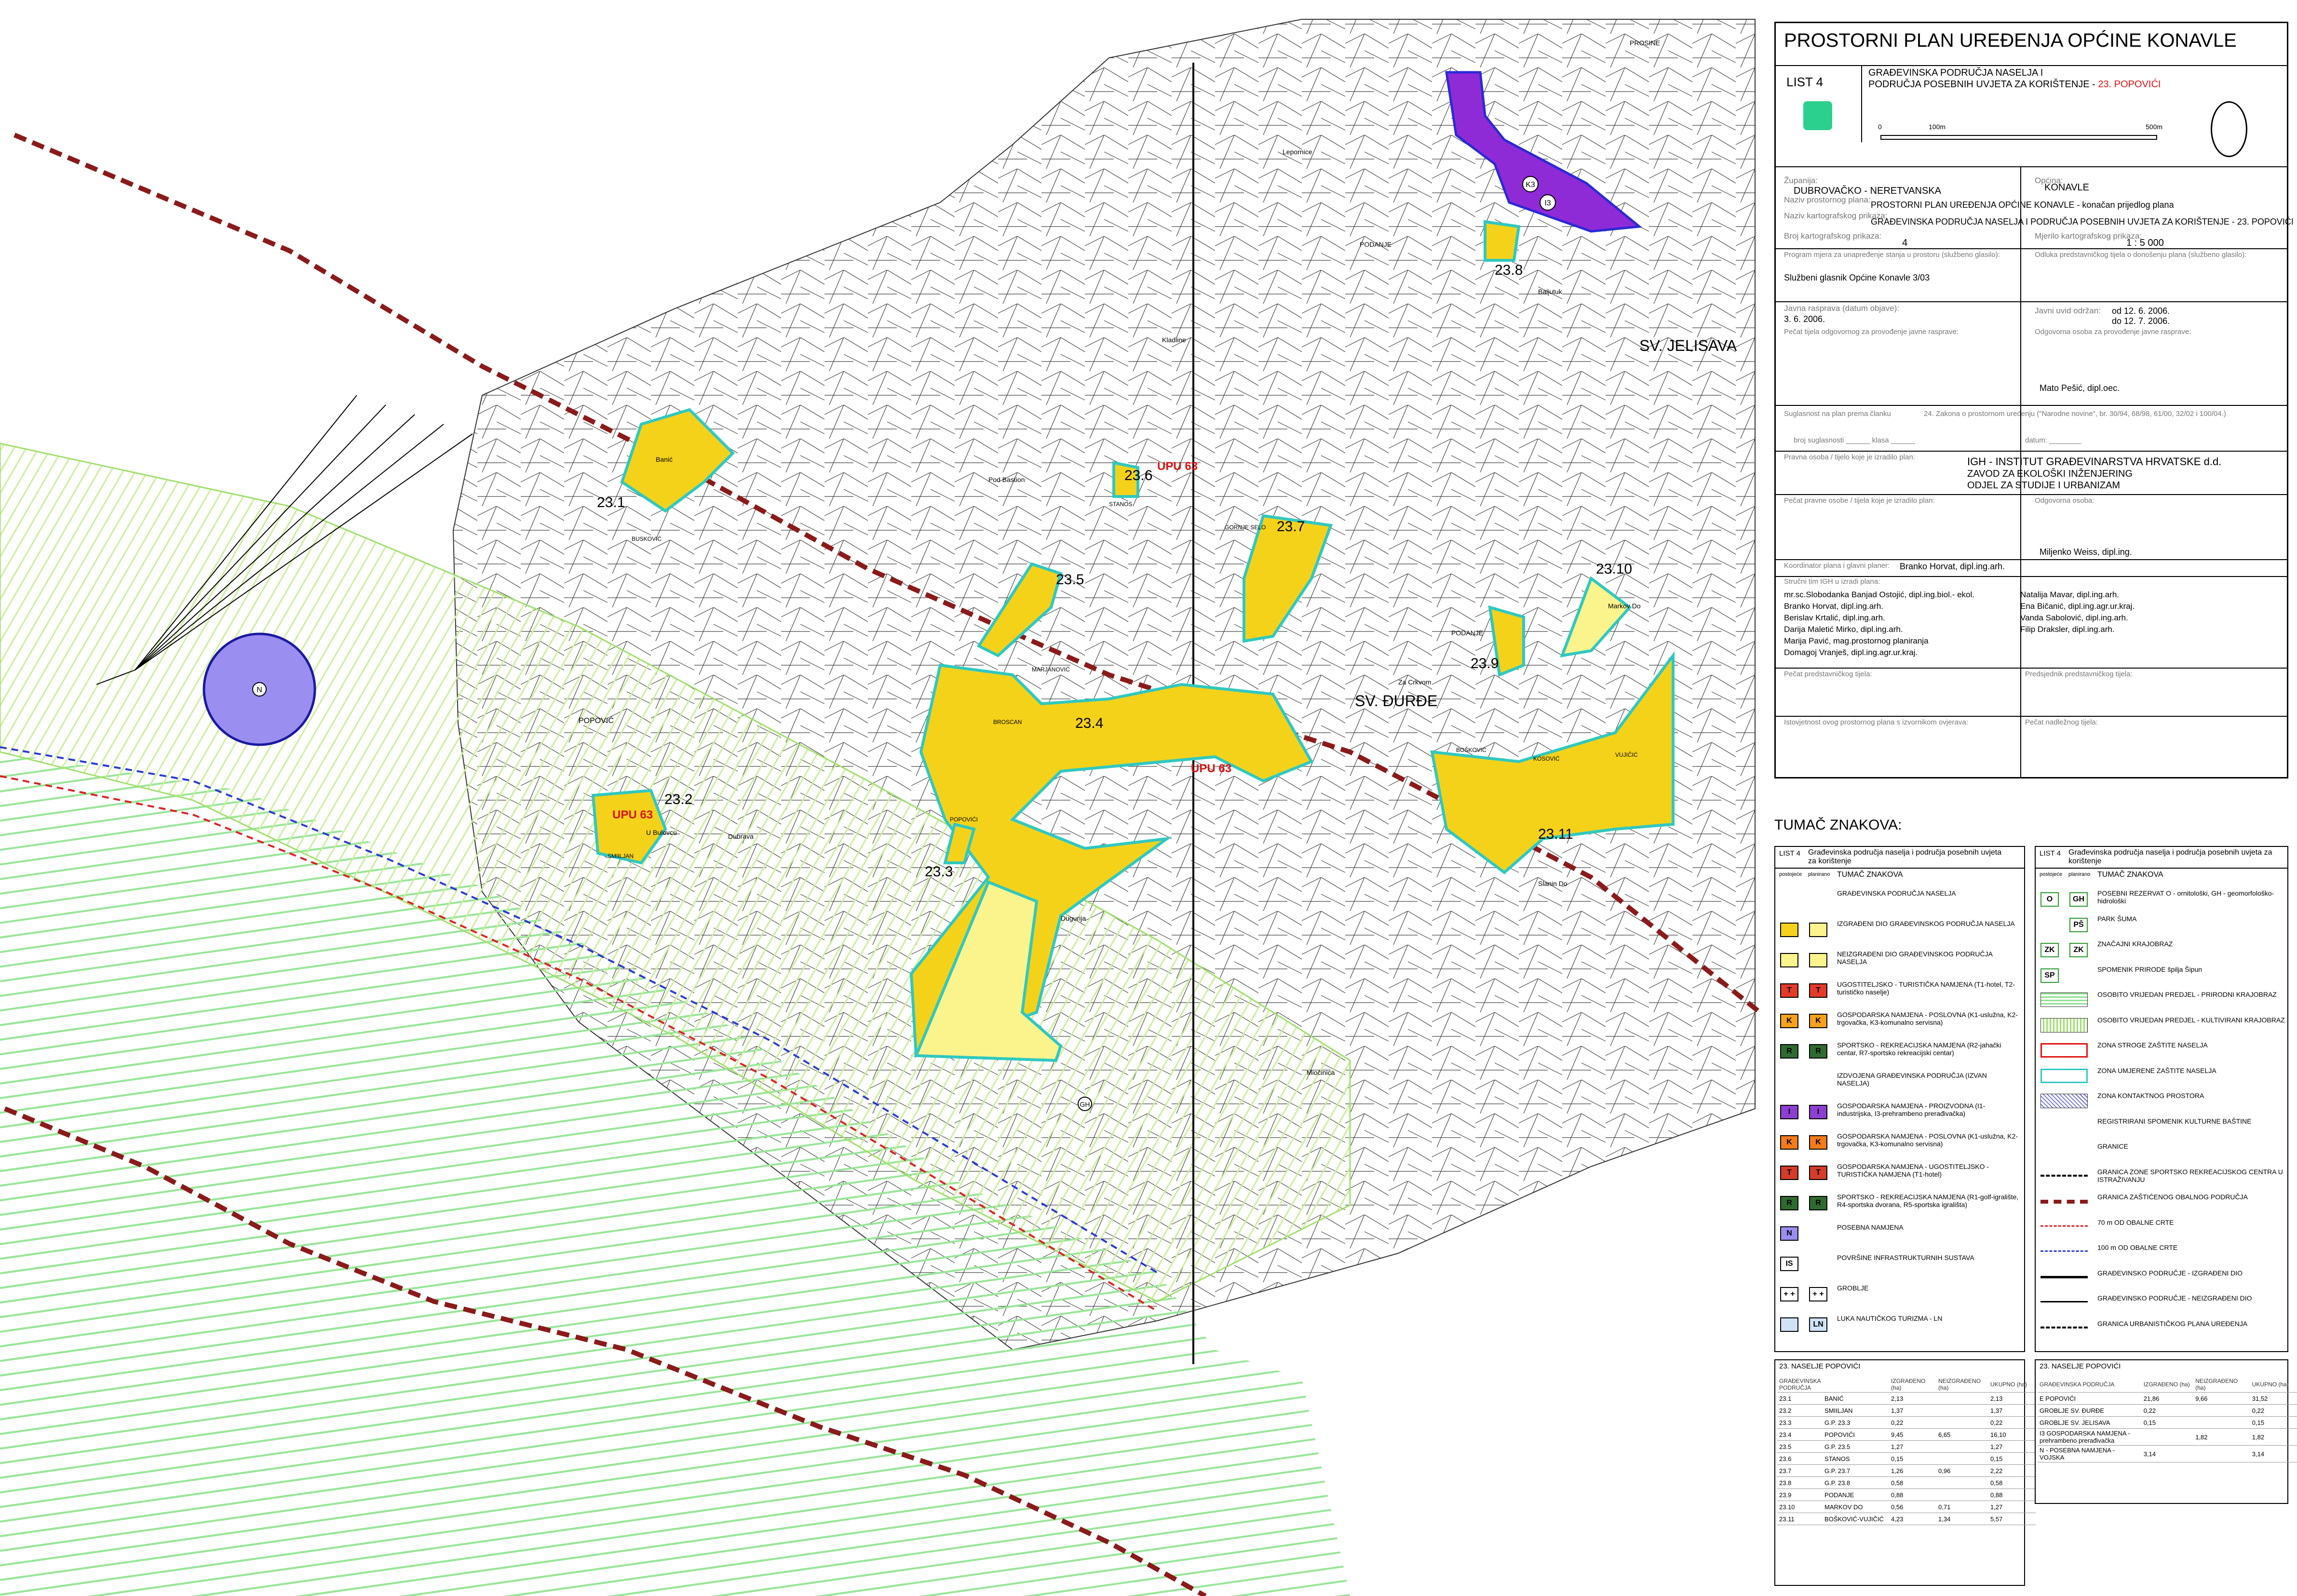 This screenshot has height=1596, width=2297. I want to click on stats-header-cell: IZGRAĐENO (ha), so click(2167, 1385).